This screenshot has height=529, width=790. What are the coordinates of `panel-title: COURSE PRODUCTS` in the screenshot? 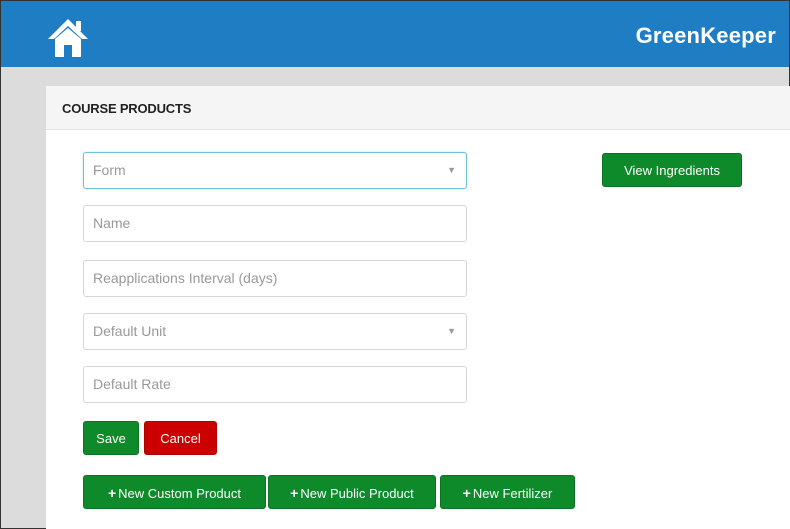 It's located at (127, 108).